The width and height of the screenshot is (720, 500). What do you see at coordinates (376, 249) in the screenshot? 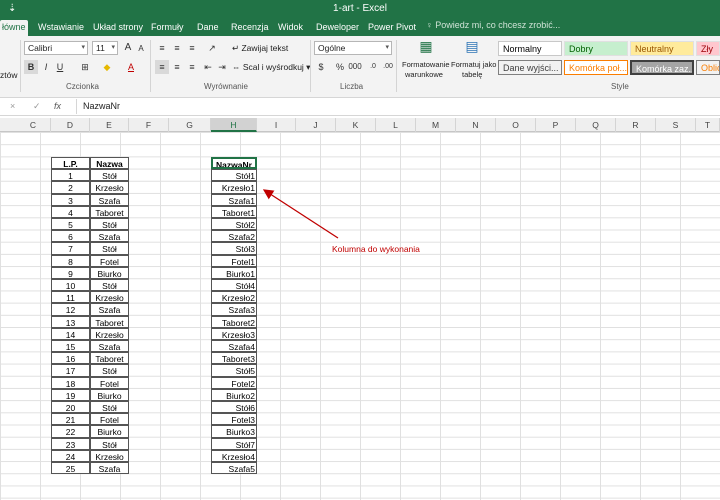
I see `annotation-text: Kolumna do wykonania` at bounding box center [376, 249].